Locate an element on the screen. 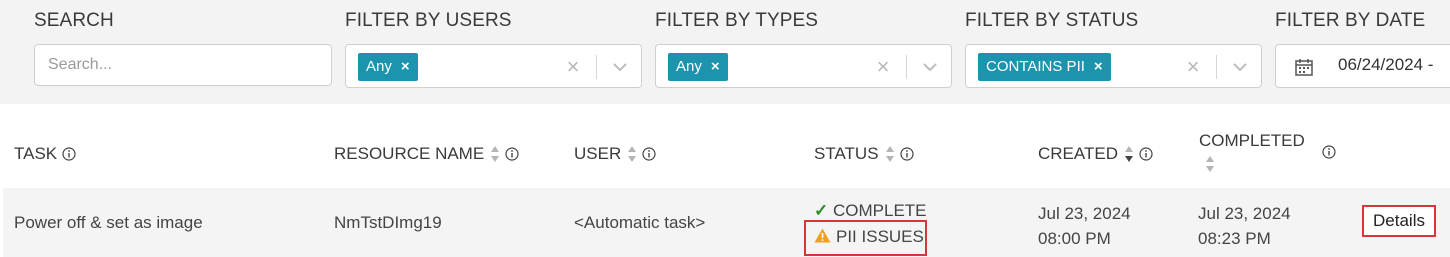 The height and width of the screenshot is (257, 1450). status-select: CONTAINS PII × × is located at coordinates (1113, 66).